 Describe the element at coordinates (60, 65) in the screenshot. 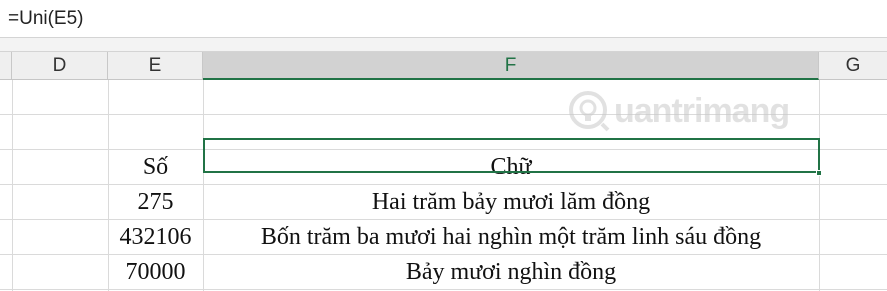

I see `column-header-d: D` at that location.